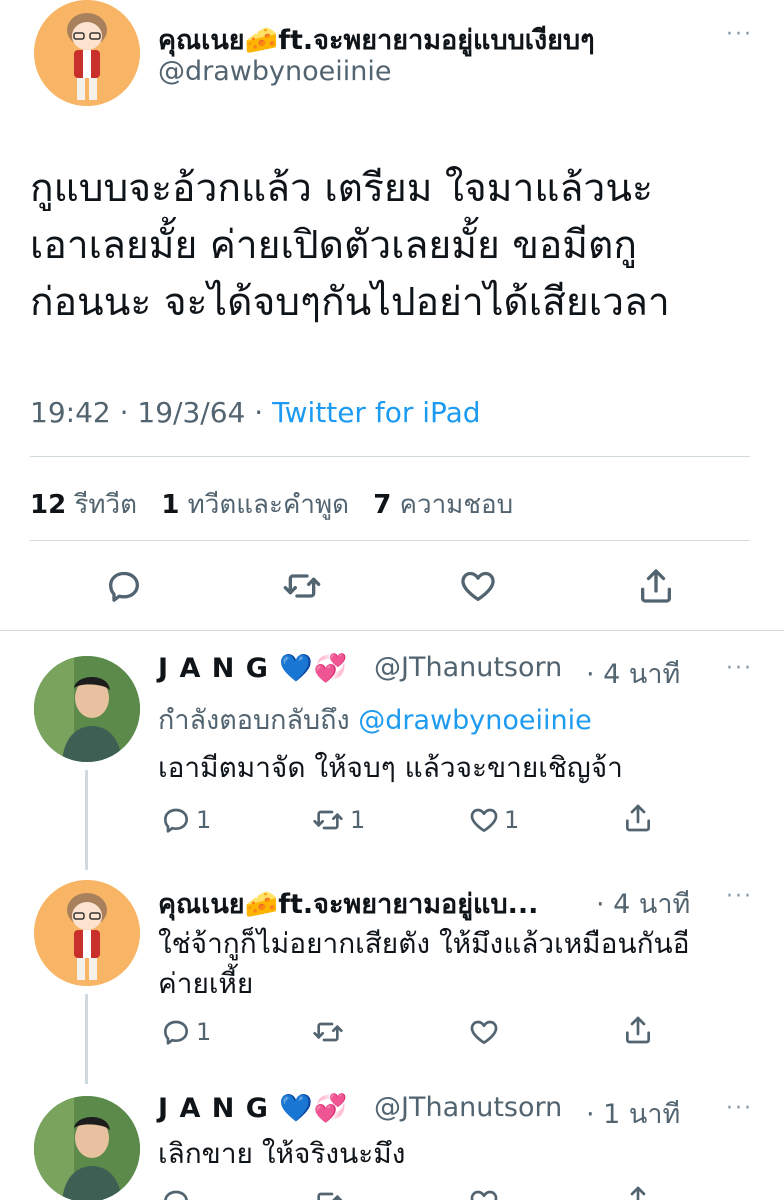  What do you see at coordinates (456, 505) in the screenshot?
I see `likes-label: ความชอบ` at bounding box center [456, 505].